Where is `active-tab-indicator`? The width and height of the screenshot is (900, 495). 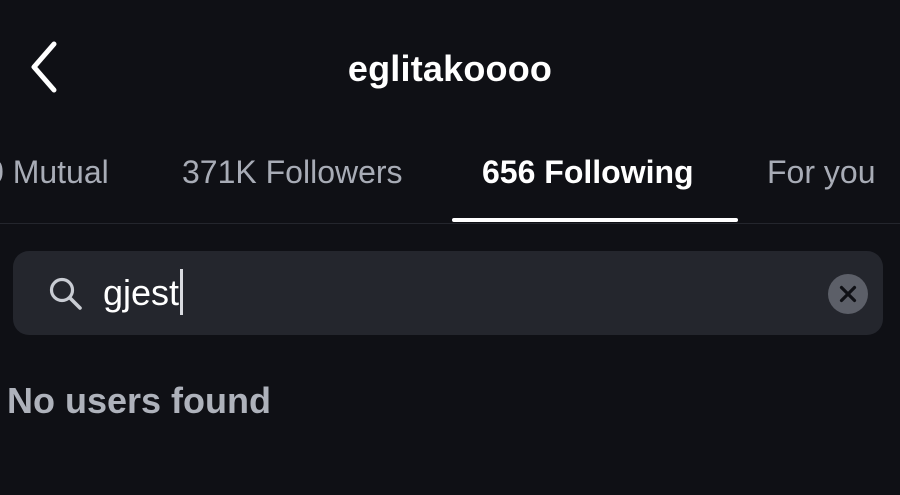 active-tab-indicator is located at coordinates (595, 220).